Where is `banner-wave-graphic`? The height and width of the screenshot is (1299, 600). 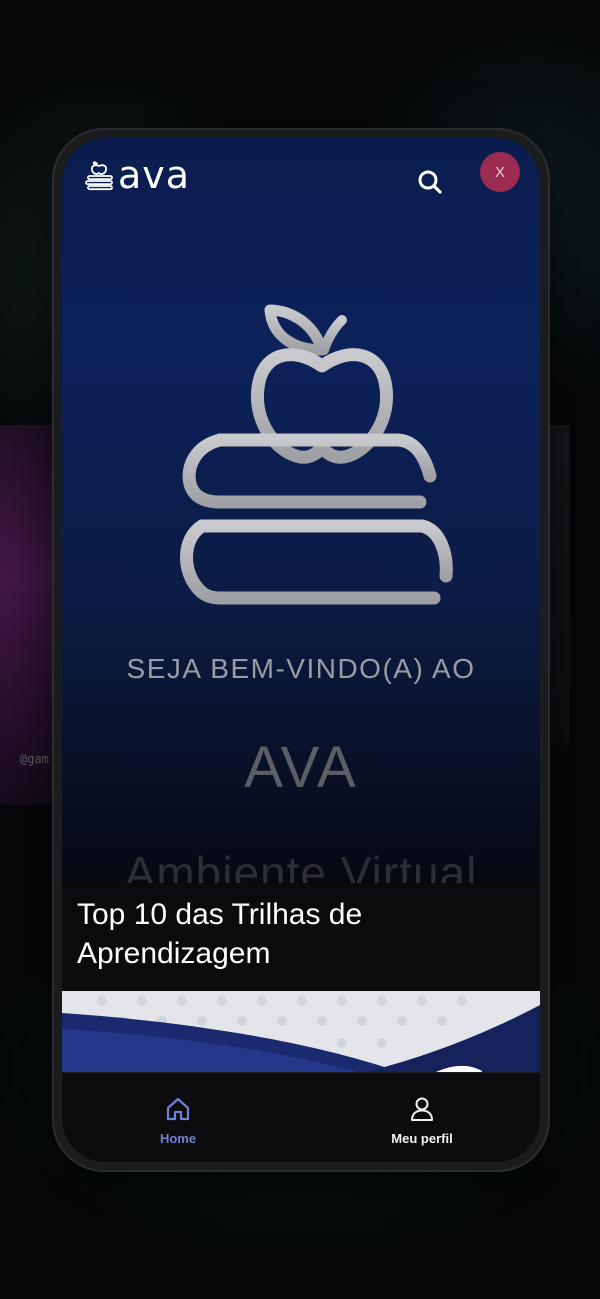
banner-wave-graphic is located at coordinates (301, 1032).